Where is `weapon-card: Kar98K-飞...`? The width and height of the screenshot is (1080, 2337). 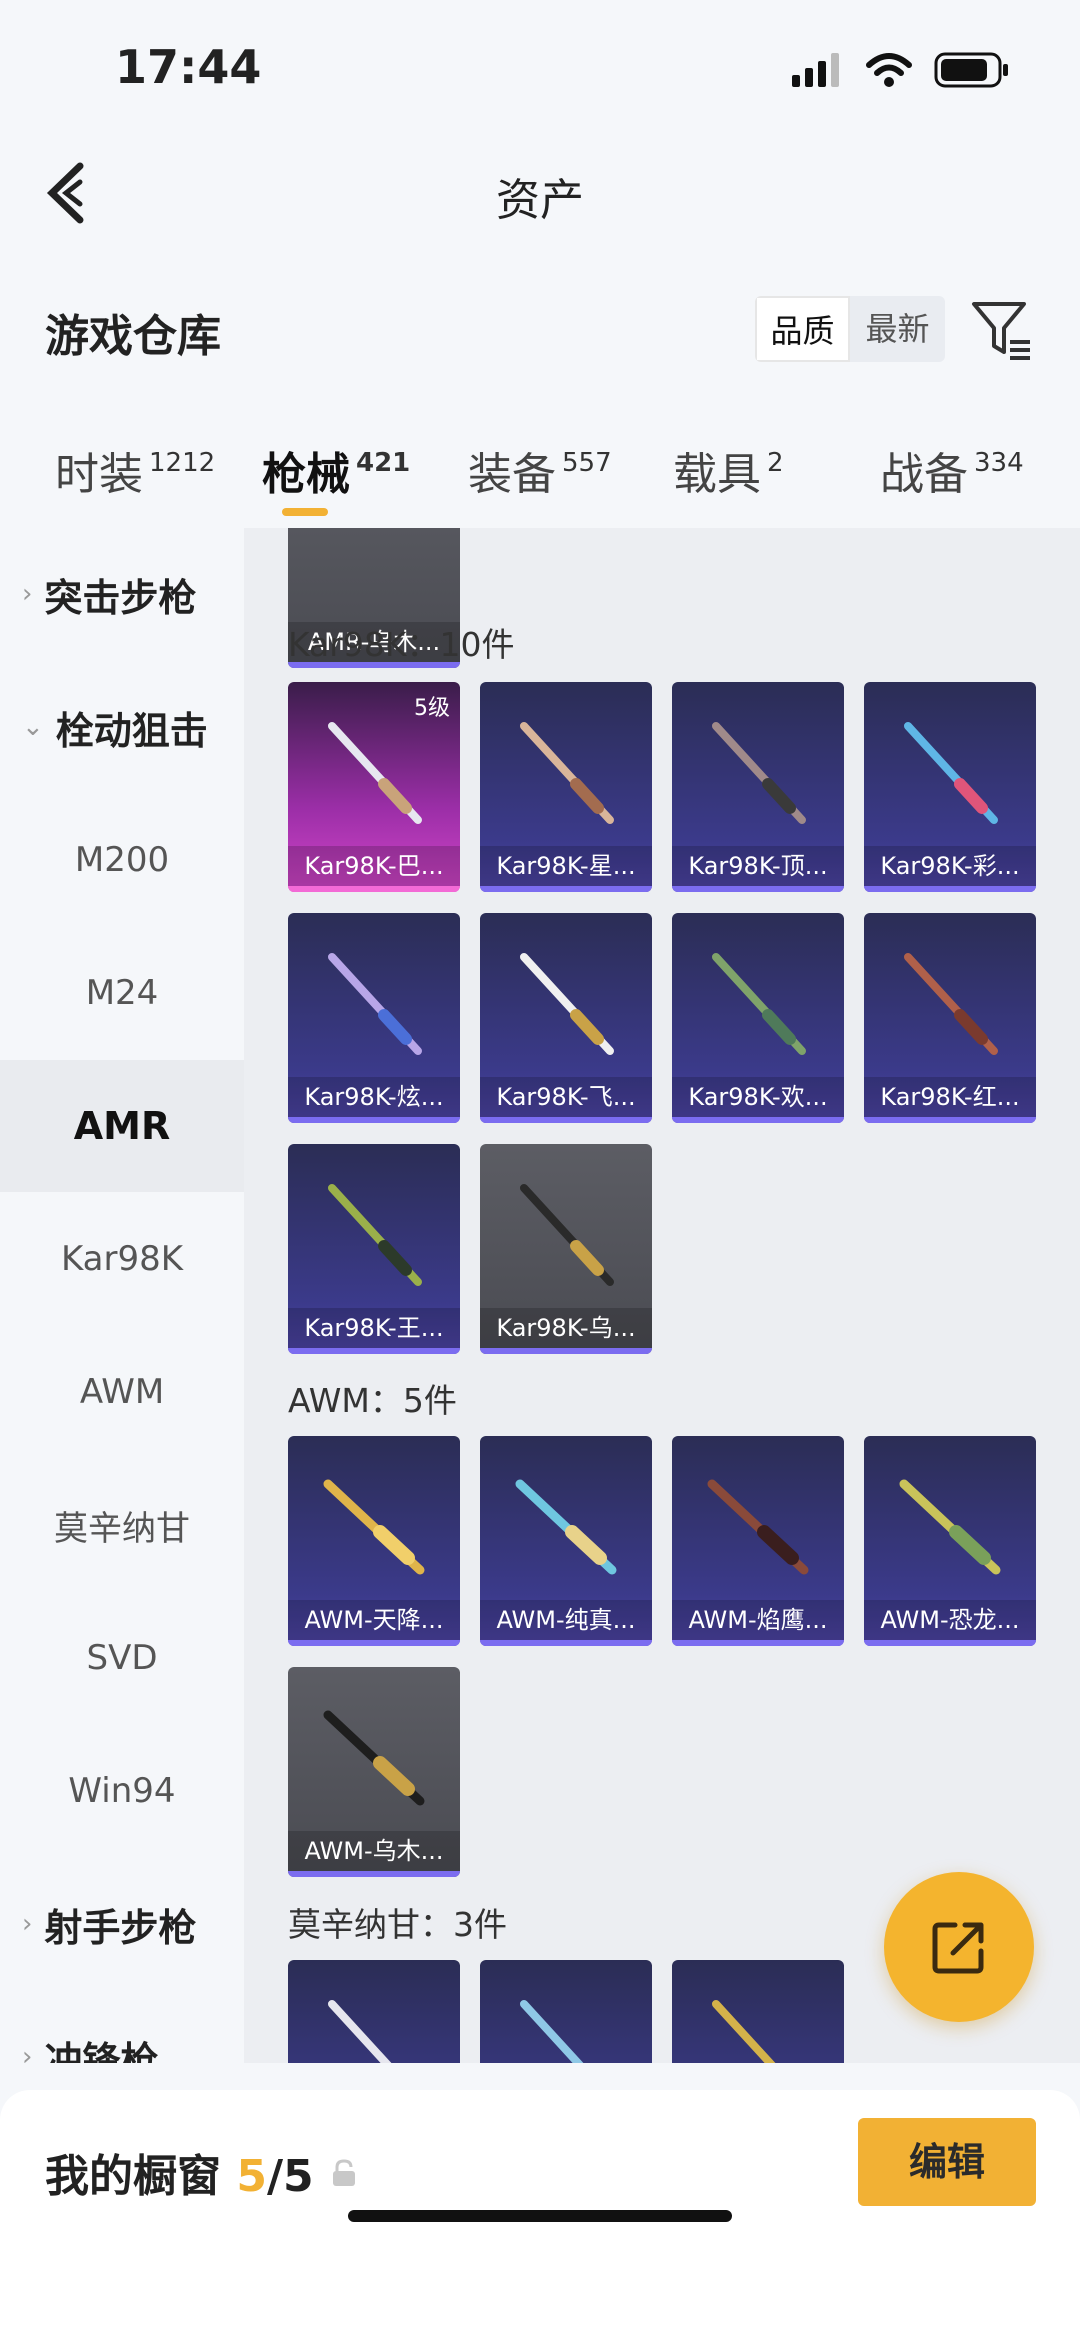 weapon-card: Kar98K-飞... is located at coordinates (566, 1018).